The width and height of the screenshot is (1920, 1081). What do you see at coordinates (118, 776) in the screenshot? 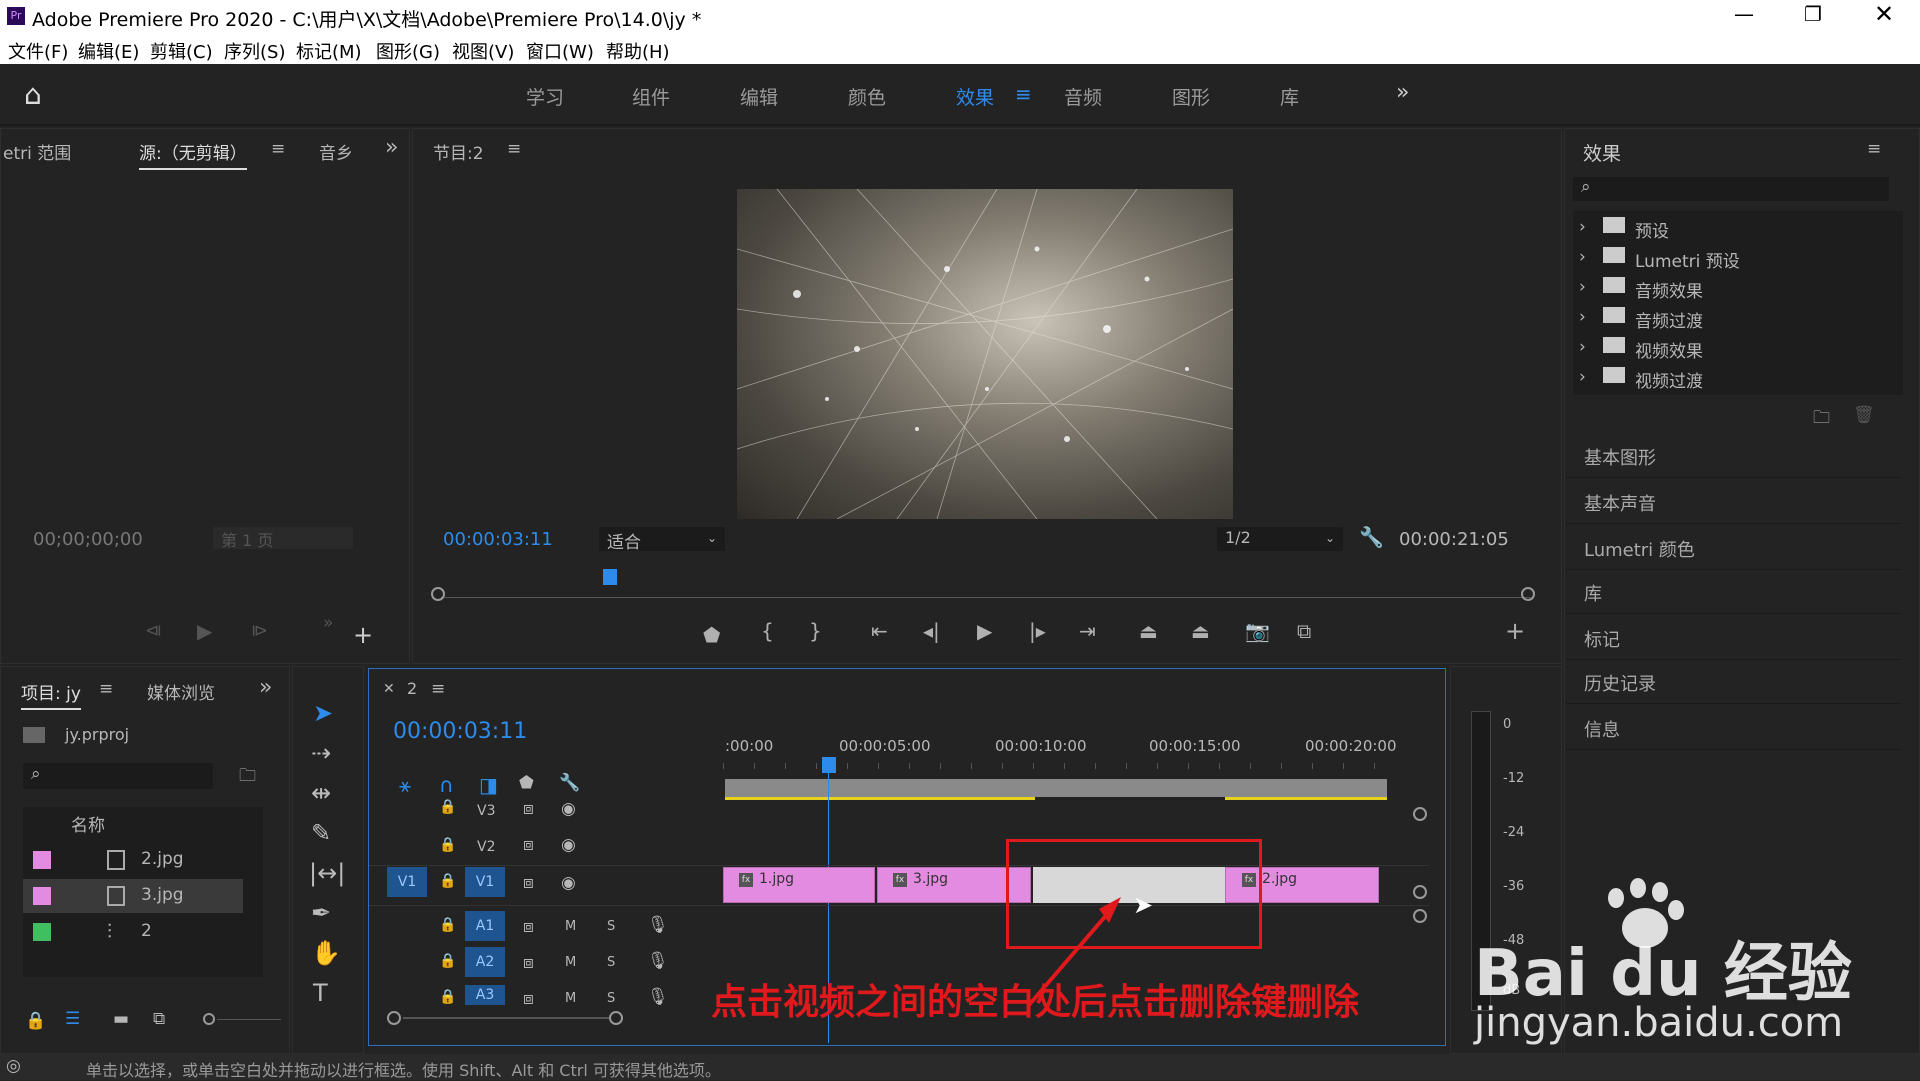
I see `project-search-input: ⌕` at bounding box center [118, 776].